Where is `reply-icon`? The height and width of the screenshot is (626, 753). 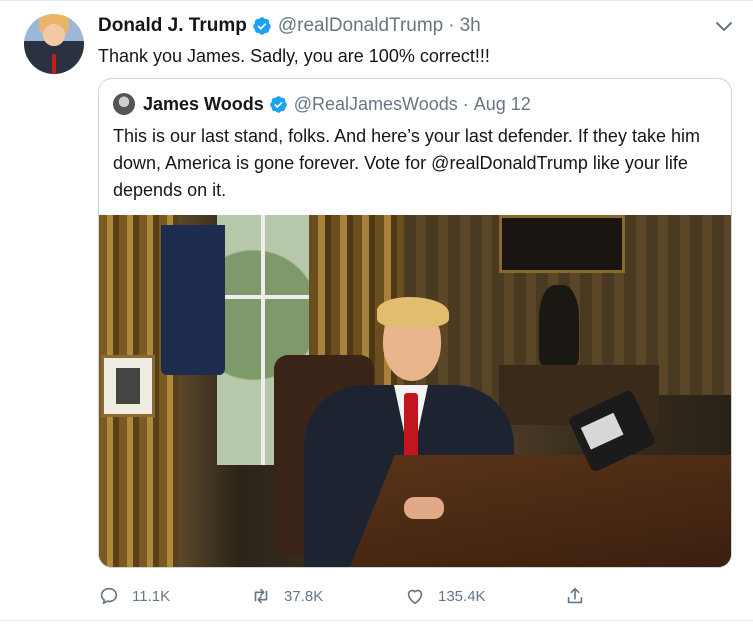
reply-icon is located at coordinates (109, 596).